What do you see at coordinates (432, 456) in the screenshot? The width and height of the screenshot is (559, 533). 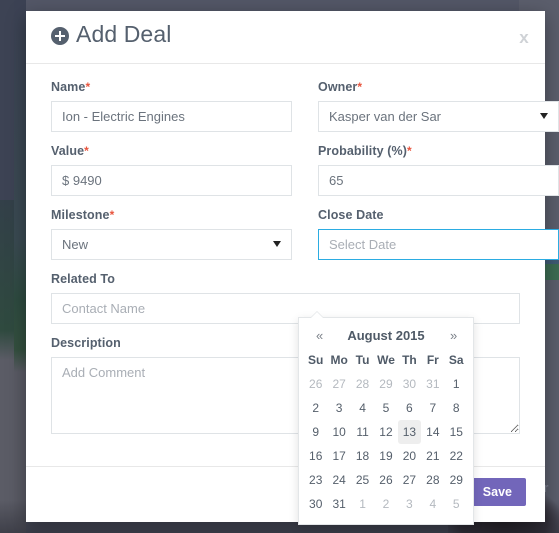 I see `datepicker-day-cell: 21` at bounding box center [432, 456].